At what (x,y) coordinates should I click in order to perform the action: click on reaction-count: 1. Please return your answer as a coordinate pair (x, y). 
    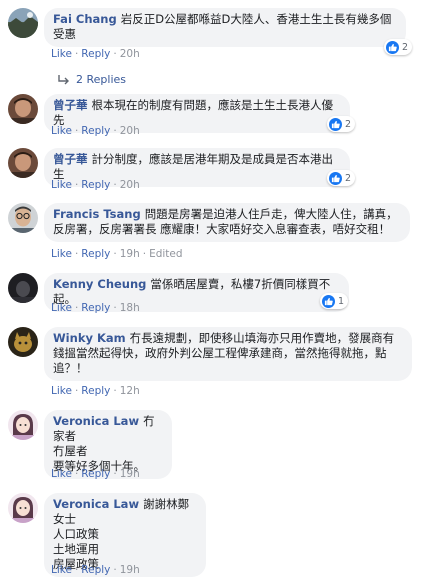
    Looking at the image, I should click on (334, 301).